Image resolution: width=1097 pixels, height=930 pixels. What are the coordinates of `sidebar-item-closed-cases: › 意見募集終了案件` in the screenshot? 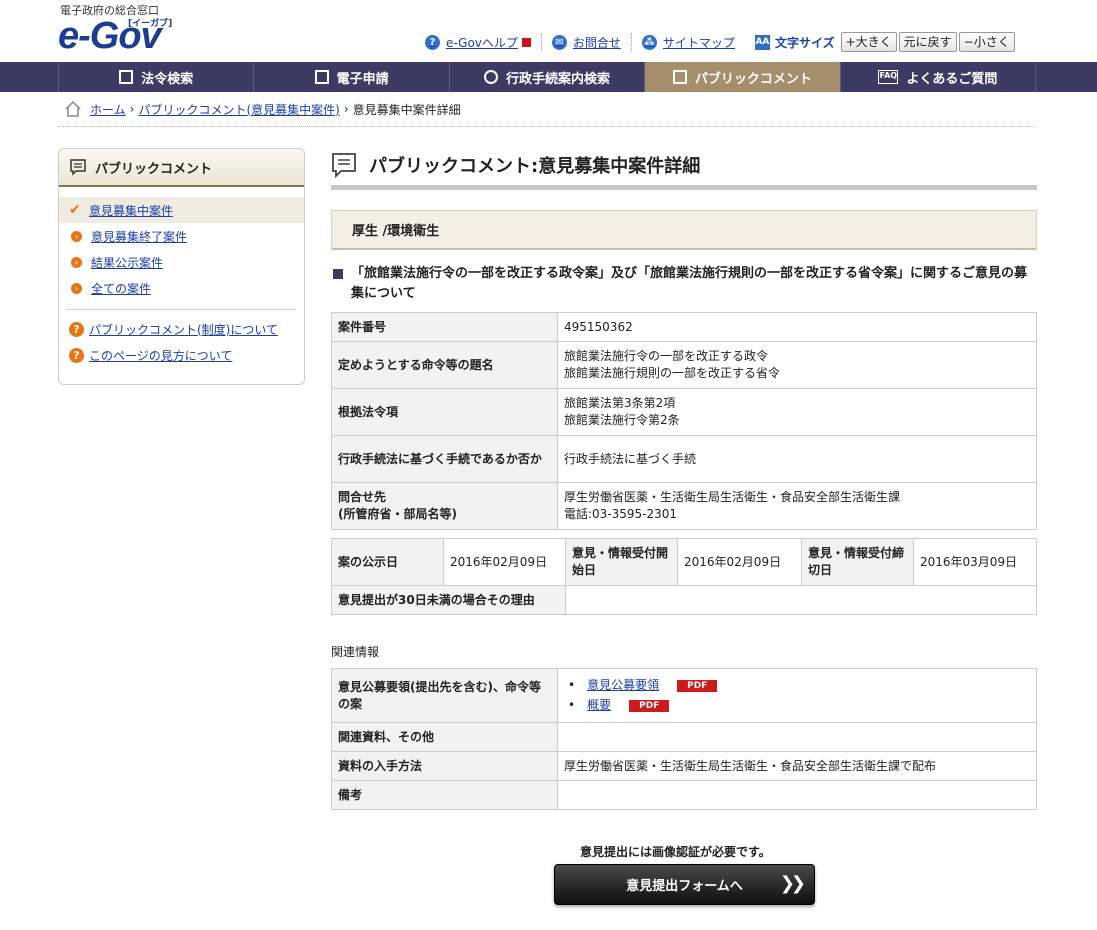 It's located at (181, 236).